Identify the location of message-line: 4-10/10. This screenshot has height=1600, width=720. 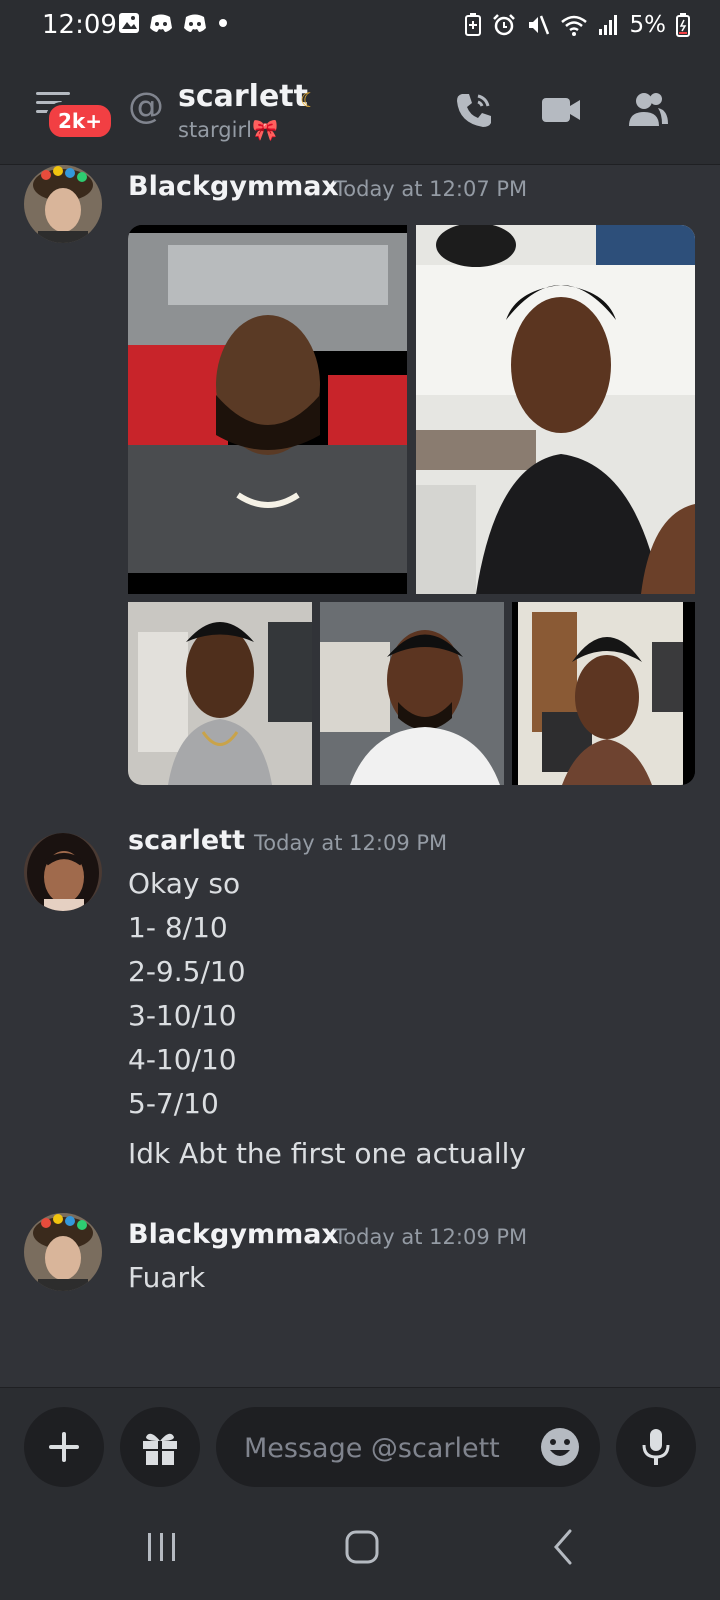
(182, 1059).